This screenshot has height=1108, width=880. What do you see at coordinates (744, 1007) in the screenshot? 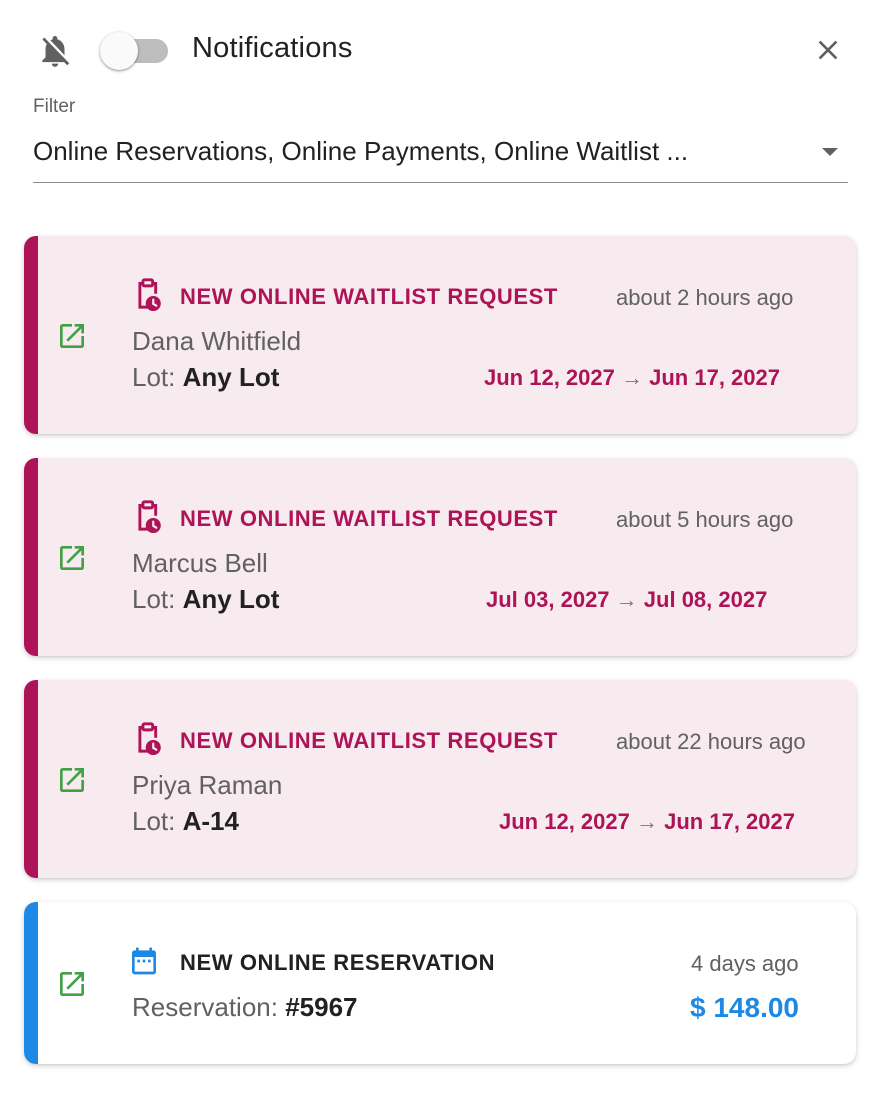
I see `reservation-amount: $ 148.00` at bounding box center [744, 1007].